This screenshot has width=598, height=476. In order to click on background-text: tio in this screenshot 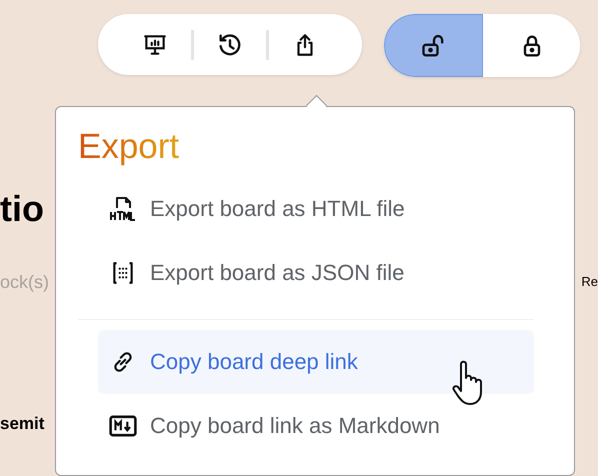, I will do `click(22, 209)`.